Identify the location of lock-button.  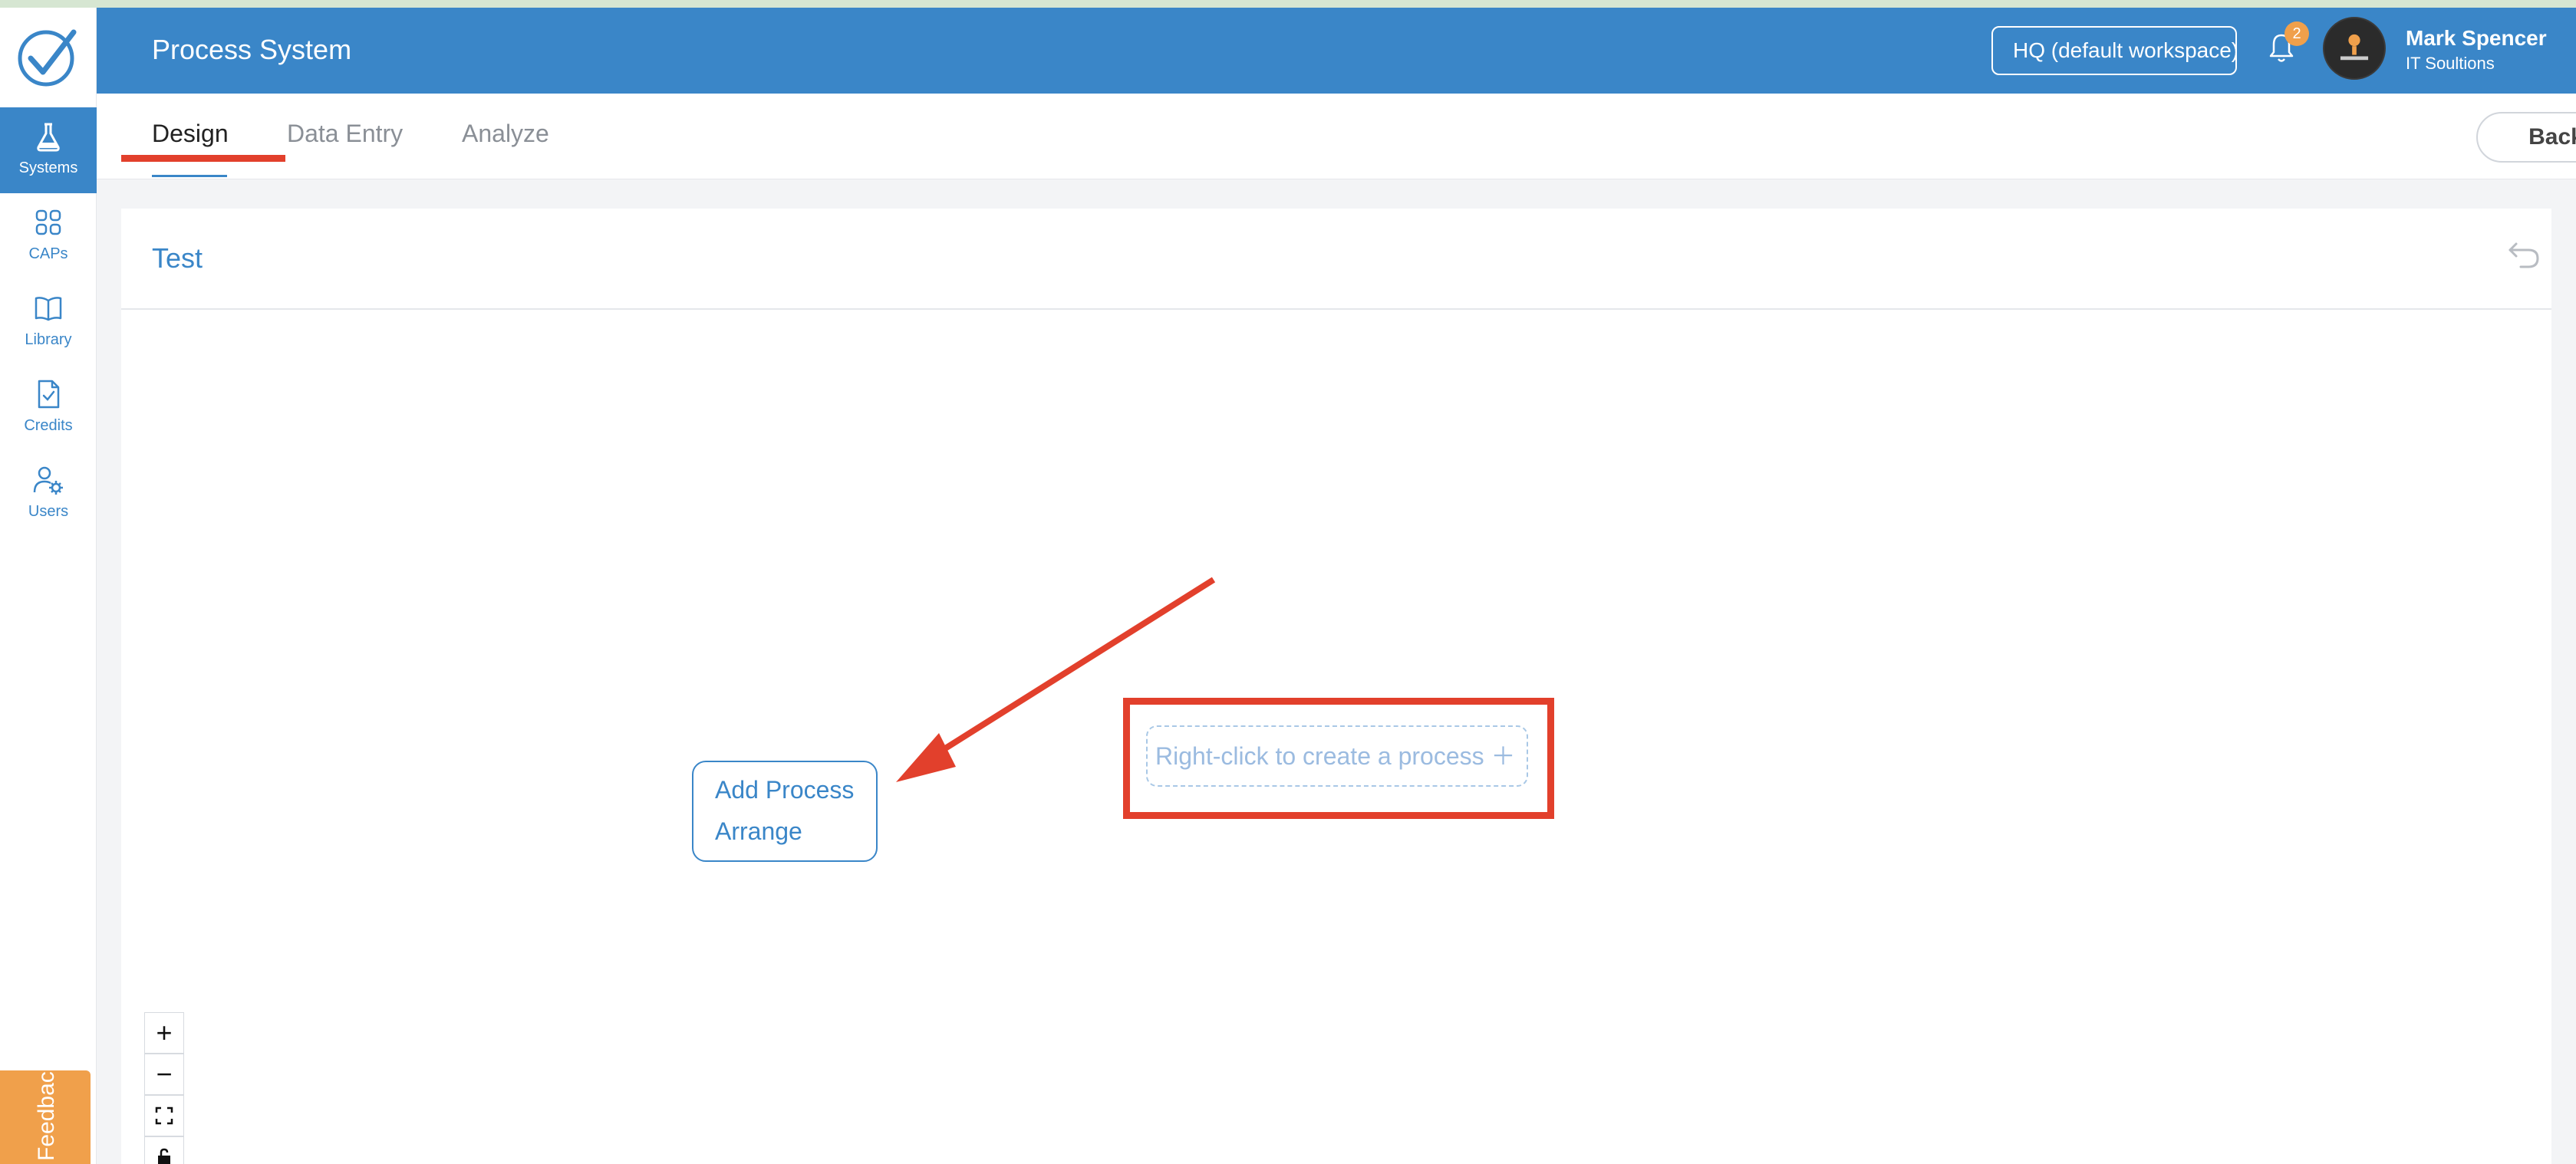
(164, 1150).